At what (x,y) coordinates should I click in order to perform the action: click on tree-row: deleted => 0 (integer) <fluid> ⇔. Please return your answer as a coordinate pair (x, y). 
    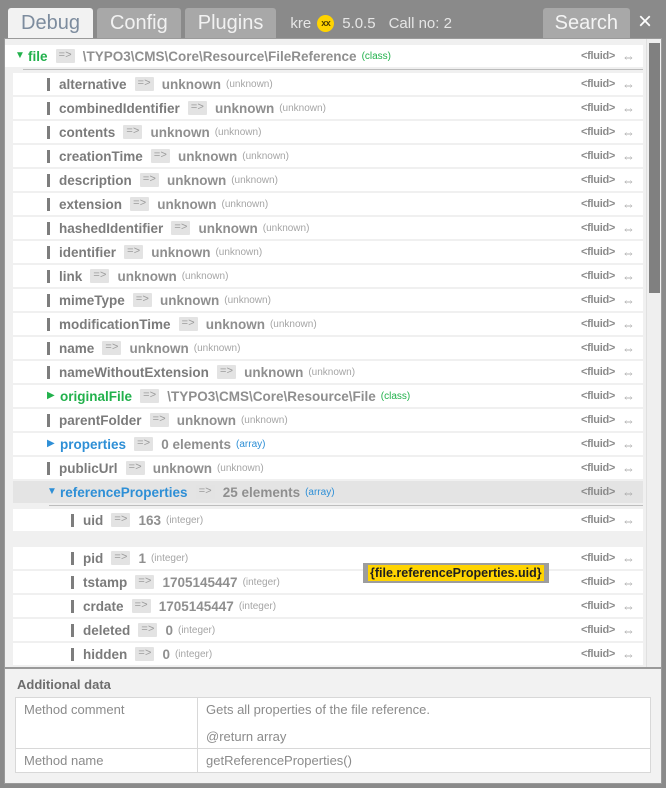
    Looking at the image, I should click on (328, 630).